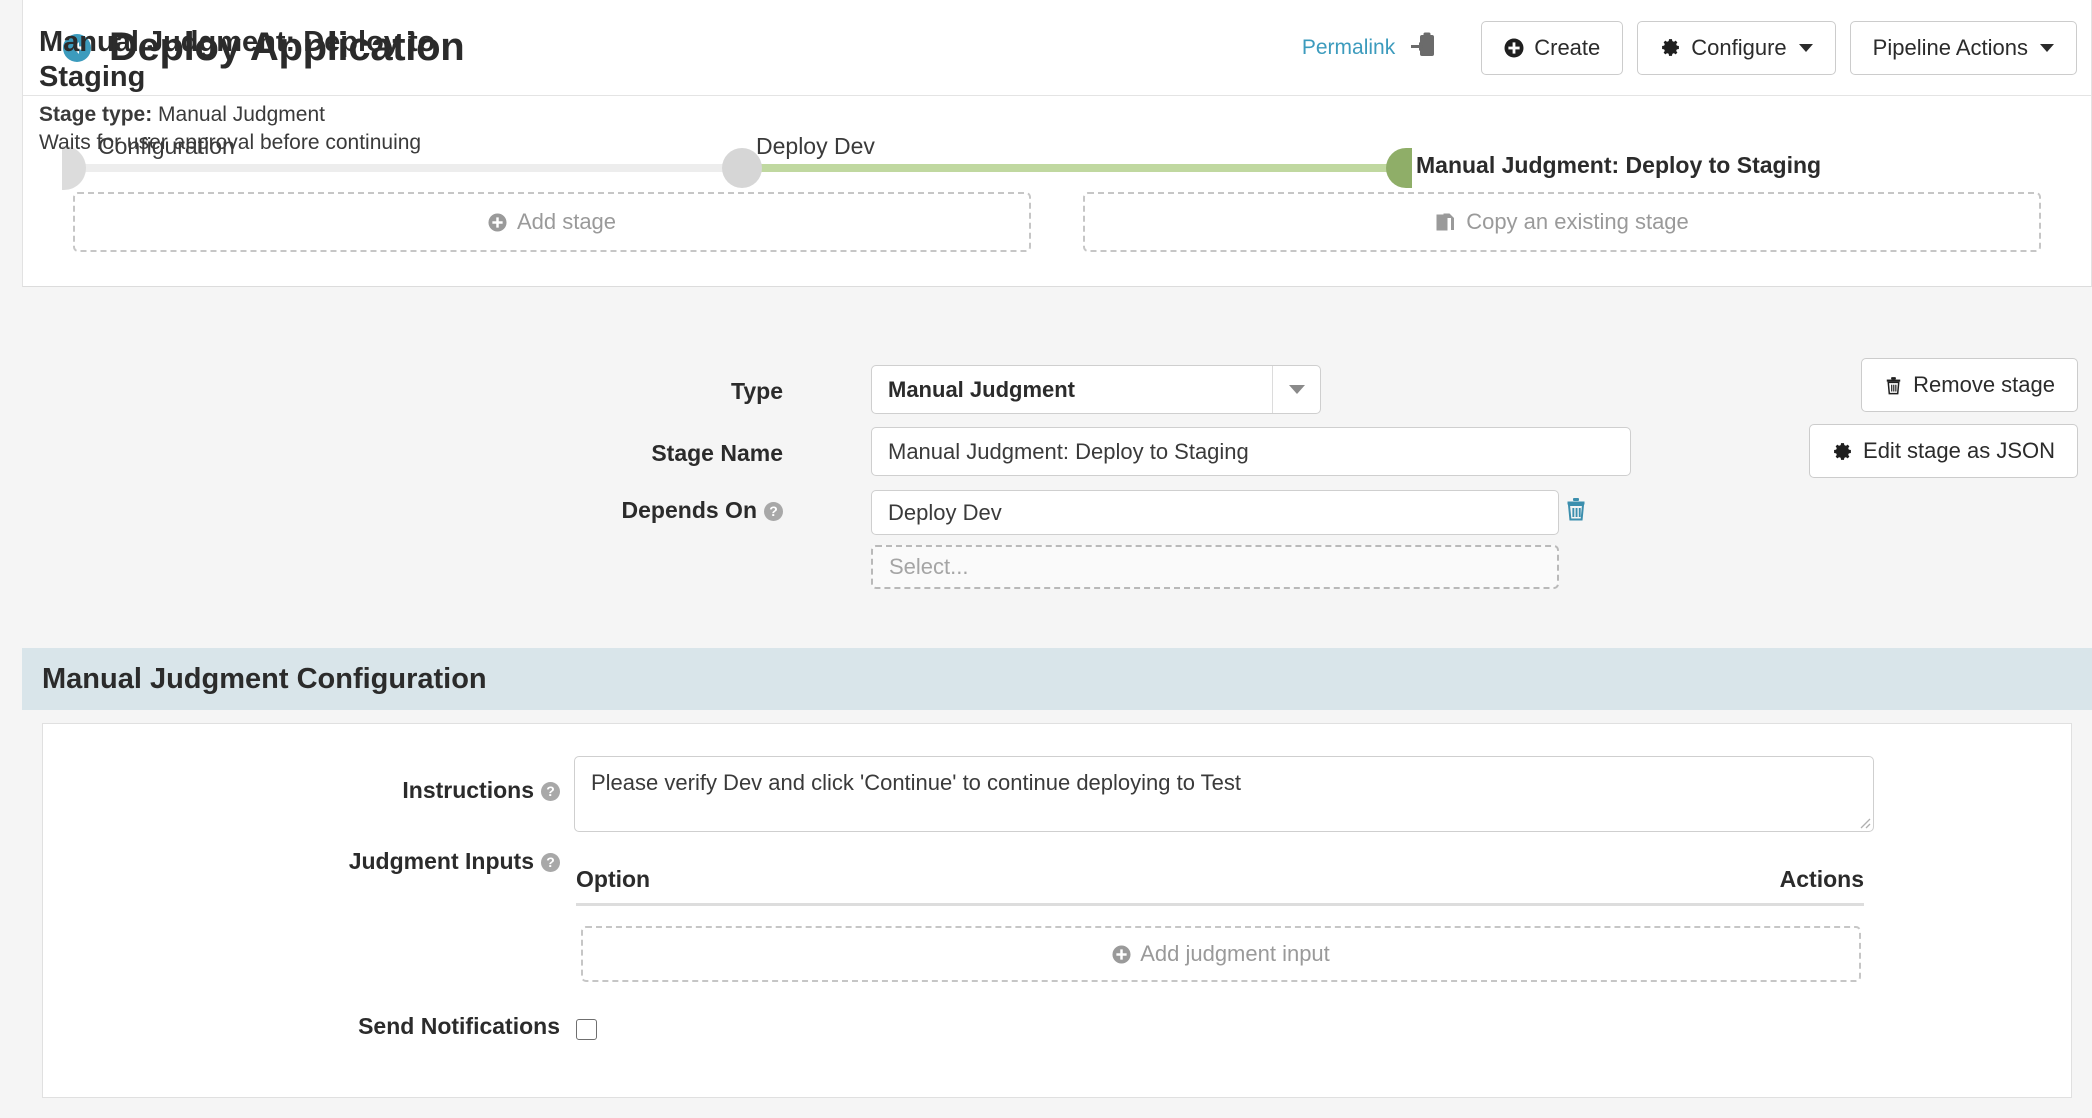  What do you see at coordinates (237, 60) in the screenshot?
I see `stage-detail-title: Manual Judgment: Deploy to Staging` at bounding box center [237, 60].